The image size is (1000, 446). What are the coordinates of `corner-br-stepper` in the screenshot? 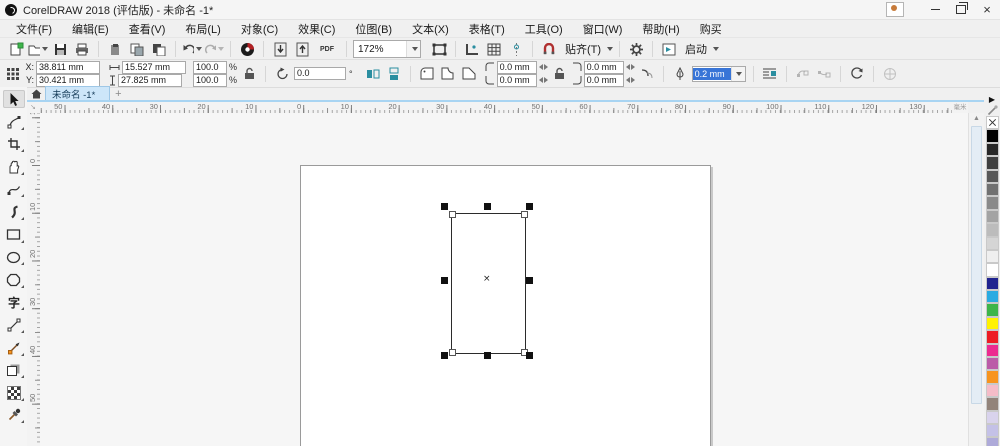 It's located at (630, 80).